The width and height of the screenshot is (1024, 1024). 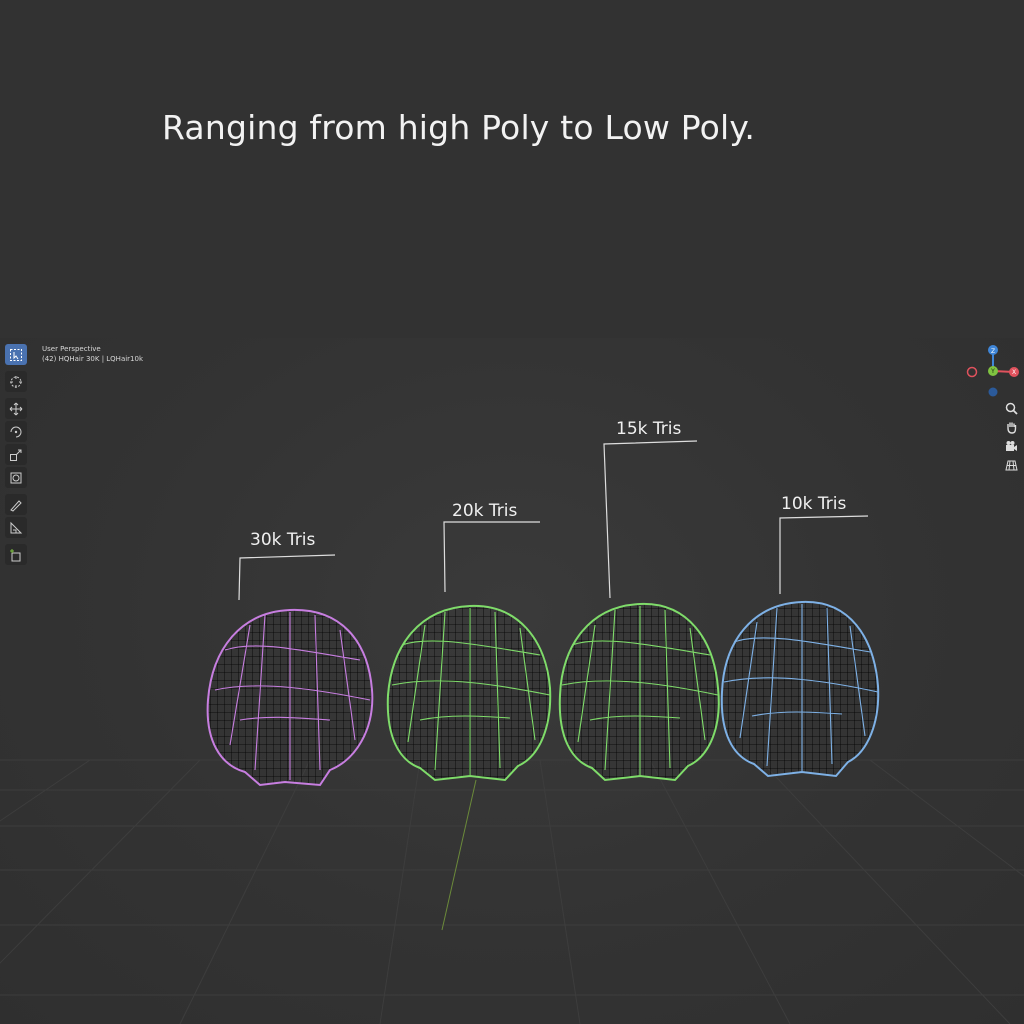 I want to click on cursor-icon, so click(x=16, y=381).